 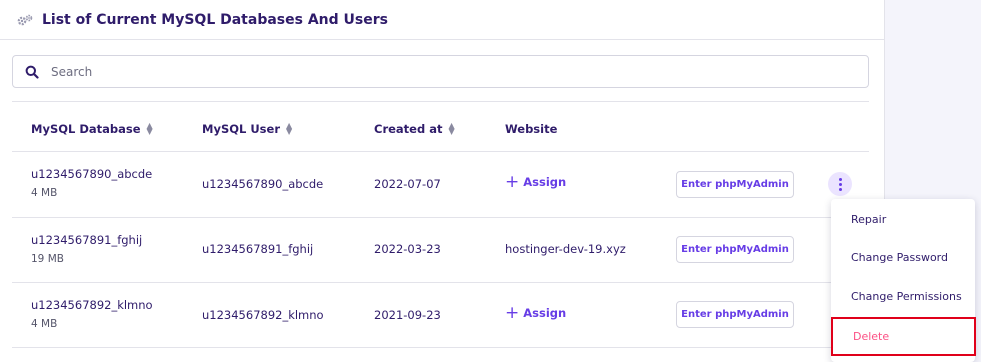 I want to click on database-size: 19 MB, so click(x=47, y=259).